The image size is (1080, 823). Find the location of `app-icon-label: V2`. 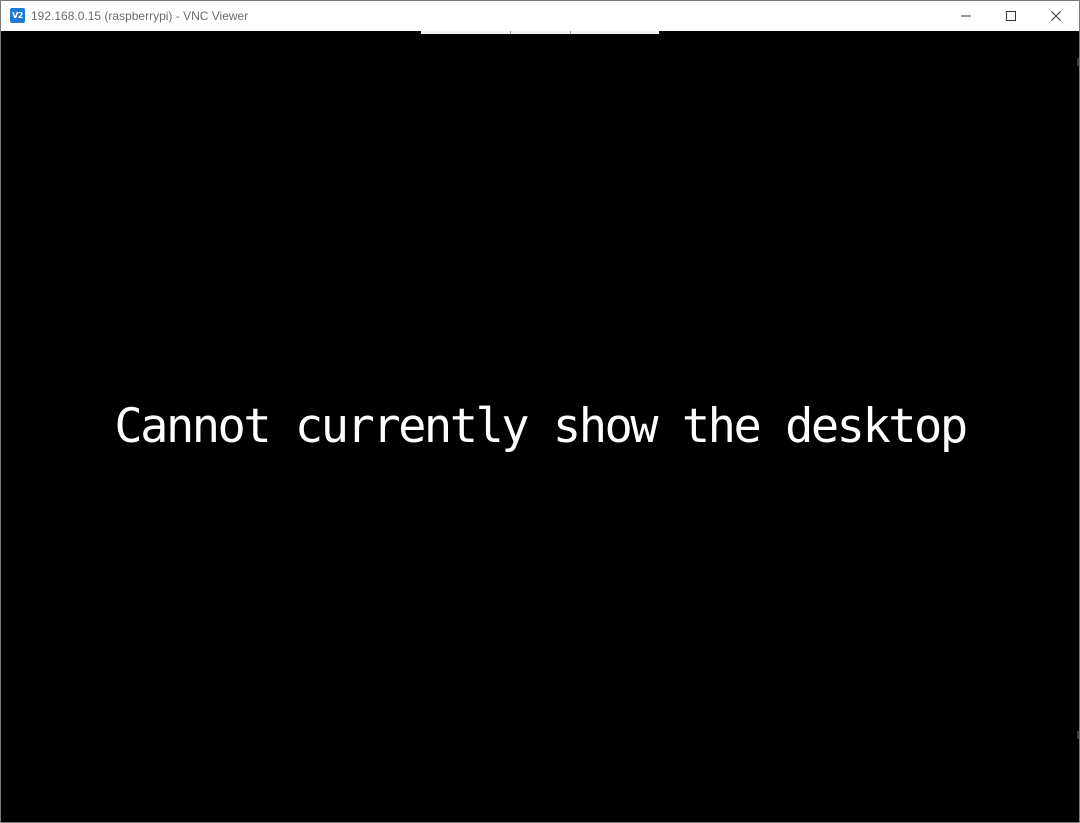

app-icon-label: V2 is located at coordinates (17, 15).